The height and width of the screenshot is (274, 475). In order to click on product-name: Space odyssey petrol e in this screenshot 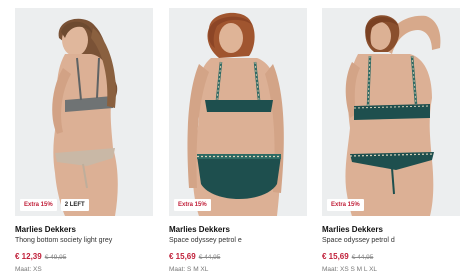, I will do `click(238, 241)`.